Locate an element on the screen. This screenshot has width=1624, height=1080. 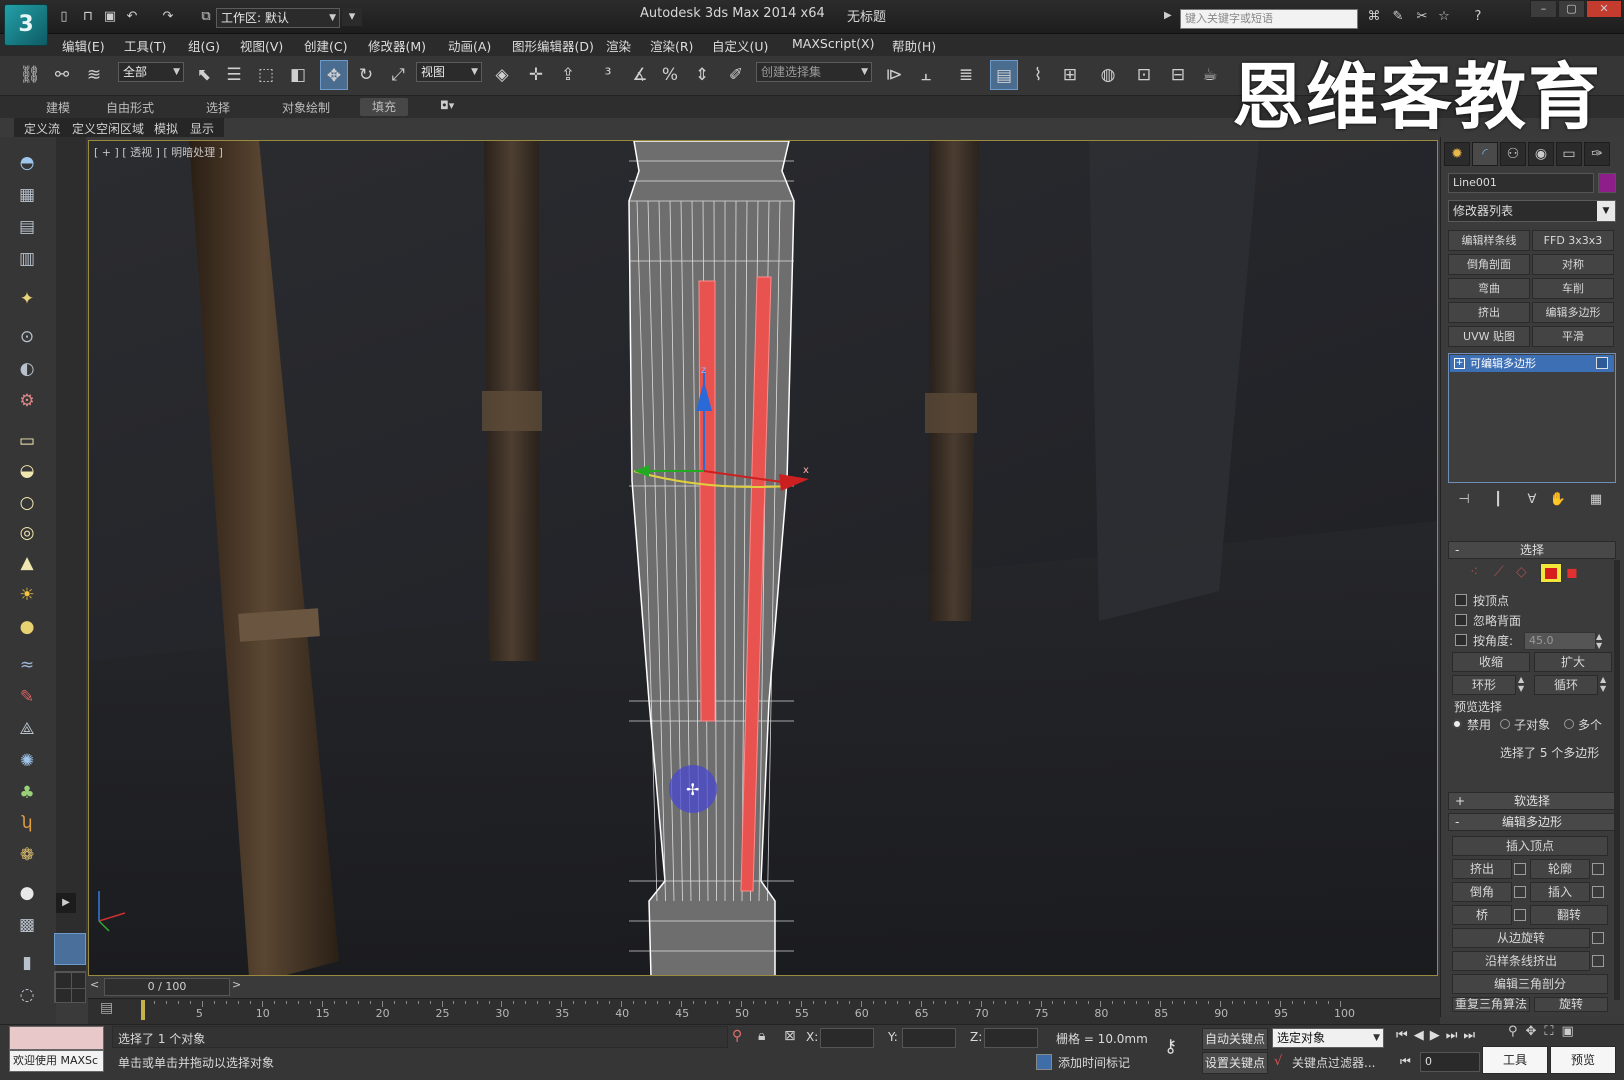
preview-multi-radio is located at coordinates (1569, 724).